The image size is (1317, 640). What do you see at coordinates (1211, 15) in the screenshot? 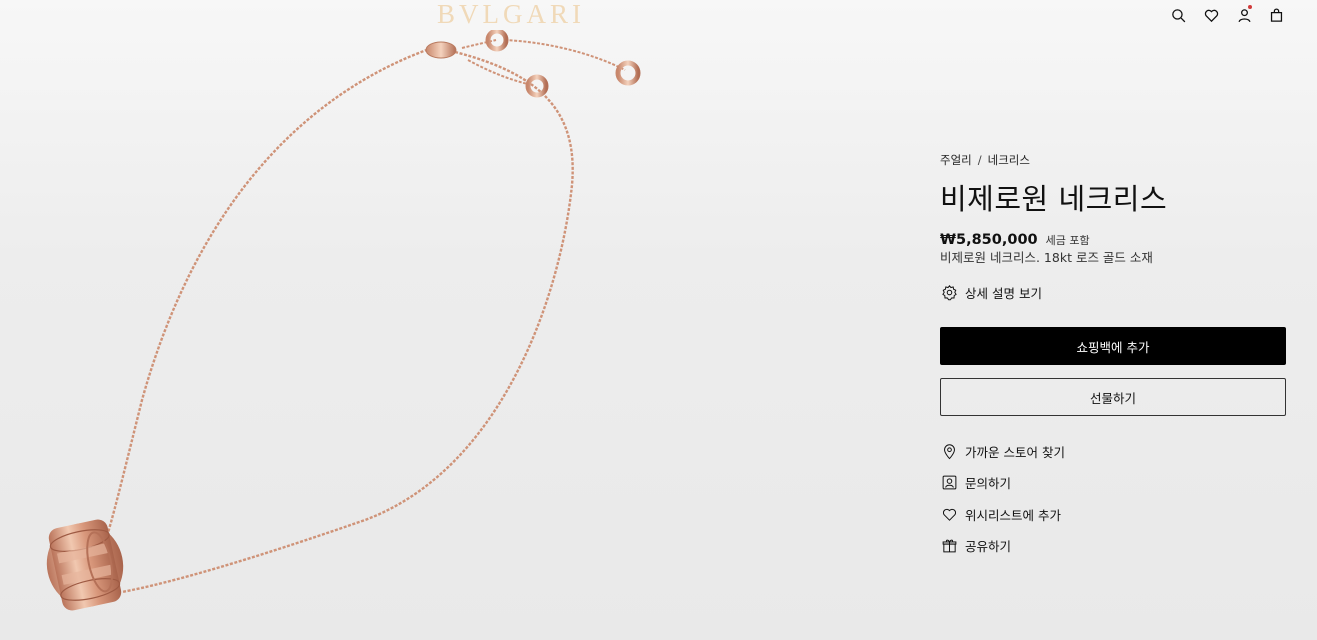
I see `heart-icon` at bounding box center [1211, 15].